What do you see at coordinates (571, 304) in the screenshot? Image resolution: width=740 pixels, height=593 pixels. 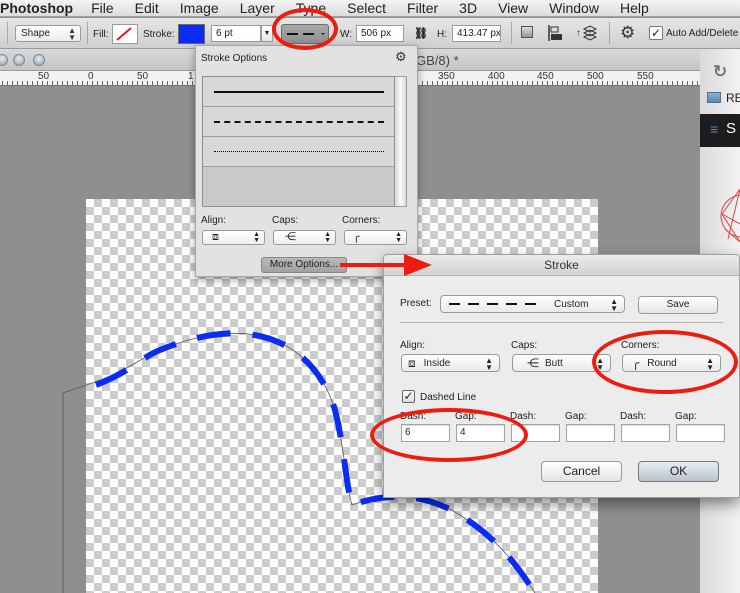 I see `preset-value: Custom` at bounding box center [571, 304].